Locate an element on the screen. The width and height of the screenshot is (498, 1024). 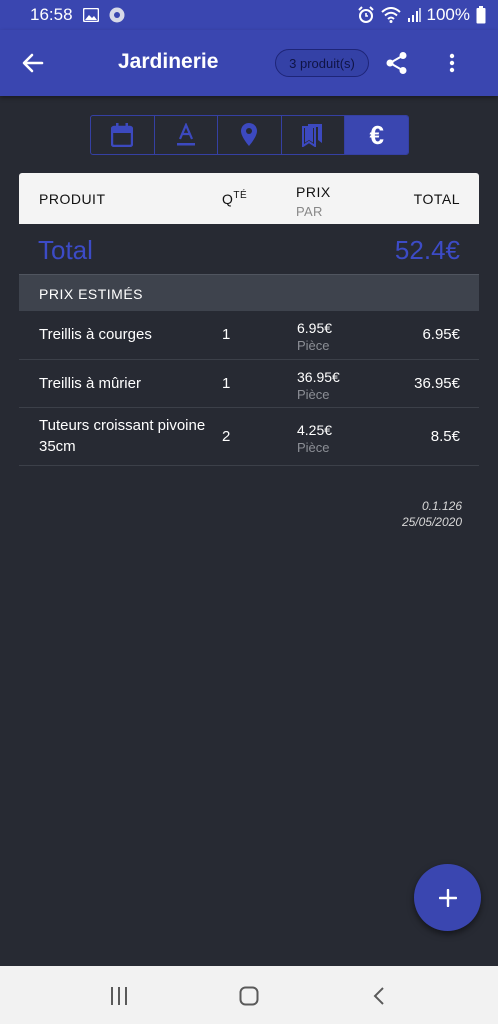
tab-location is located at coordinates (250, 135).